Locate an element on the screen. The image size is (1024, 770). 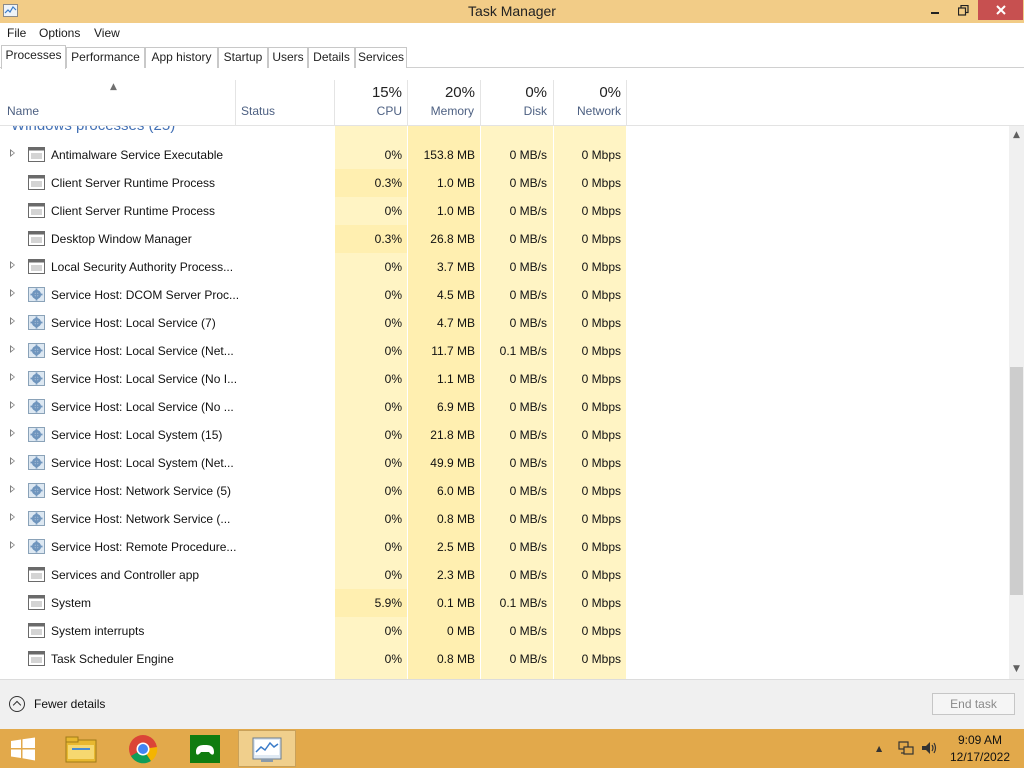
process-row: System 5.9% 0.1 MB 0.1 MB/s 0 Mbps is located at coordinates (504, 603).